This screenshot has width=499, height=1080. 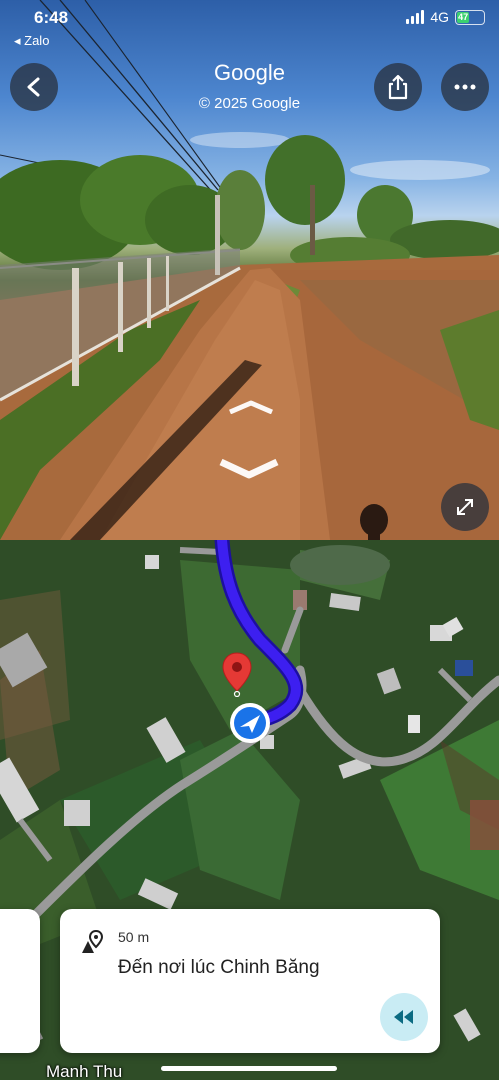 What do you see at coordinates (439, 17) in the screenshot?
I see `network-type: 4G` at bounding box center [439, 17].